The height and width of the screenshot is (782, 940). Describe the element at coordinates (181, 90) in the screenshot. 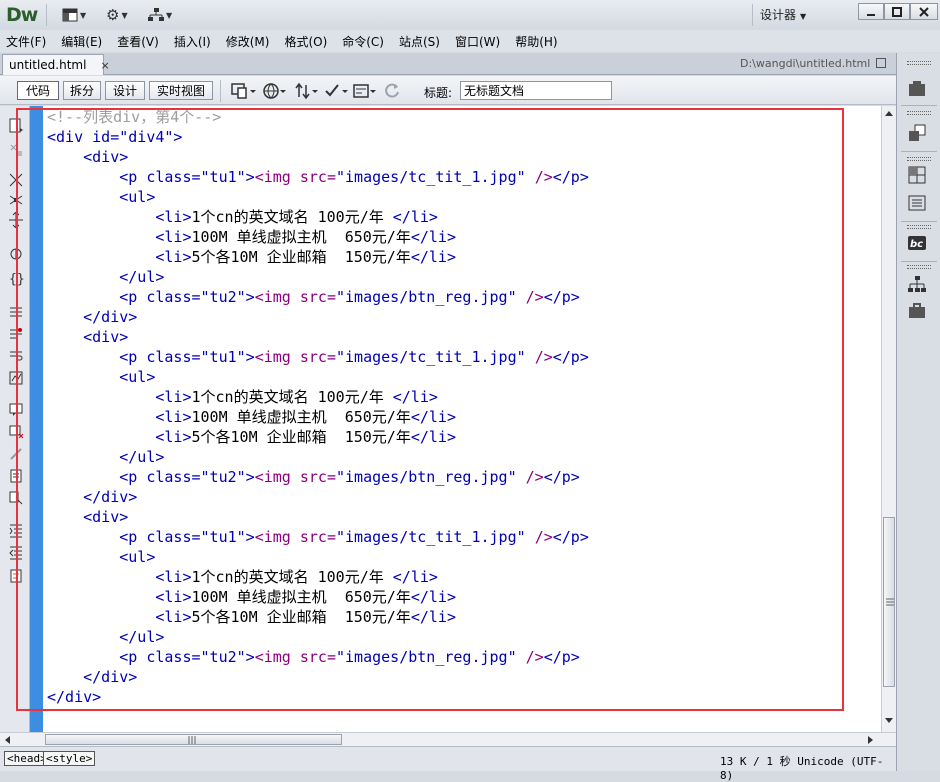

I see `live-view-button: 实时视图` at that location.